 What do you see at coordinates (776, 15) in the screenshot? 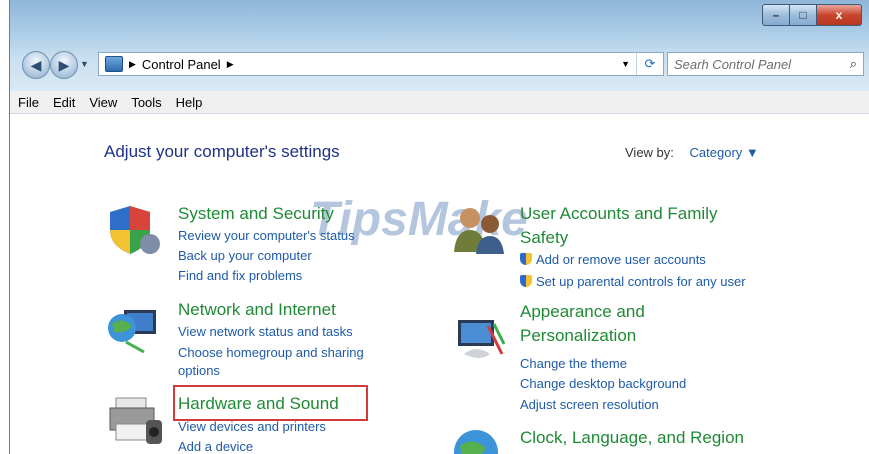
I see `minimize-button: –` at bounding box center [776, 15].